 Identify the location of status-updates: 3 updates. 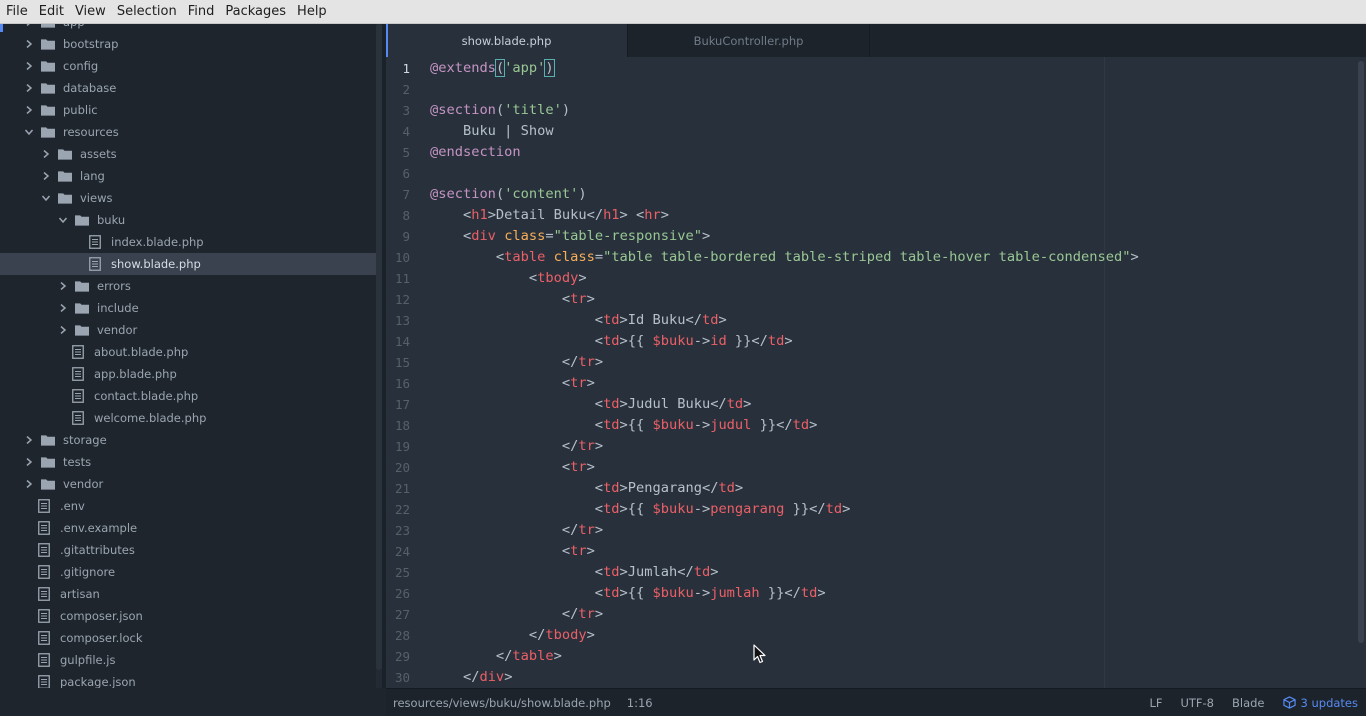
(1320, 703).